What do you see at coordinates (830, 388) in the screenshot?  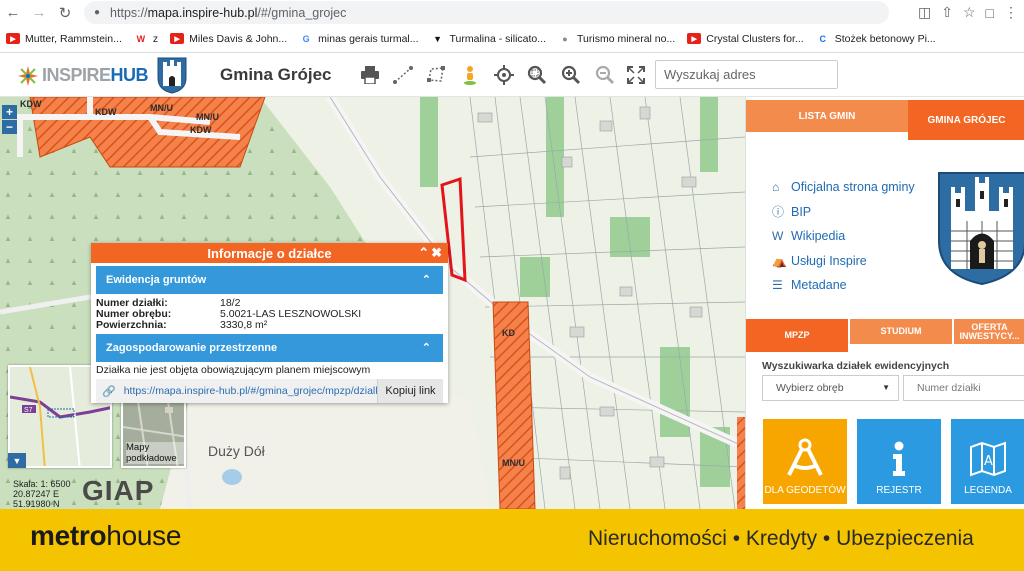 I see `obreb-select: Wybierz obręb ▼` at bounding box center [830, 388].